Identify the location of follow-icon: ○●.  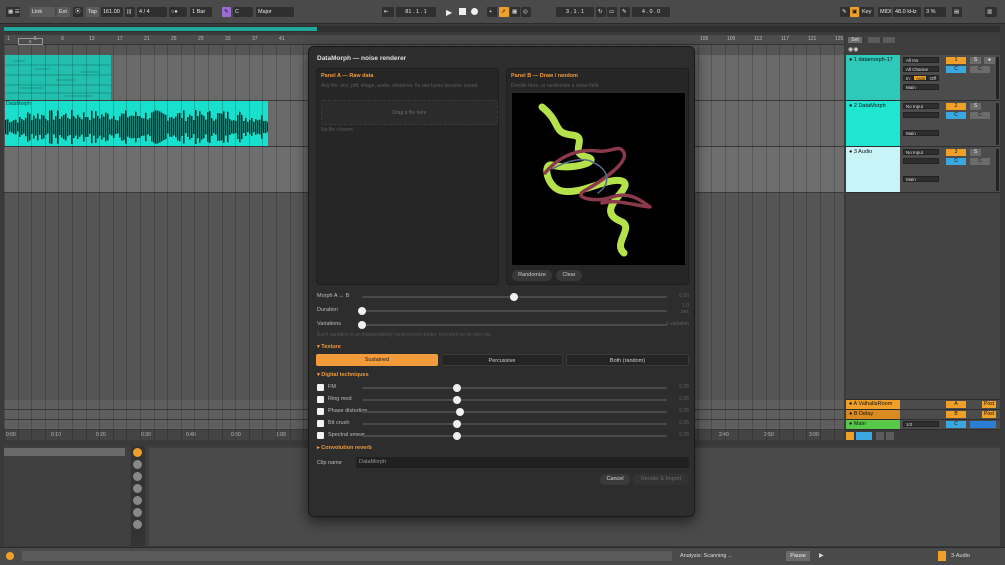
(178, 12).